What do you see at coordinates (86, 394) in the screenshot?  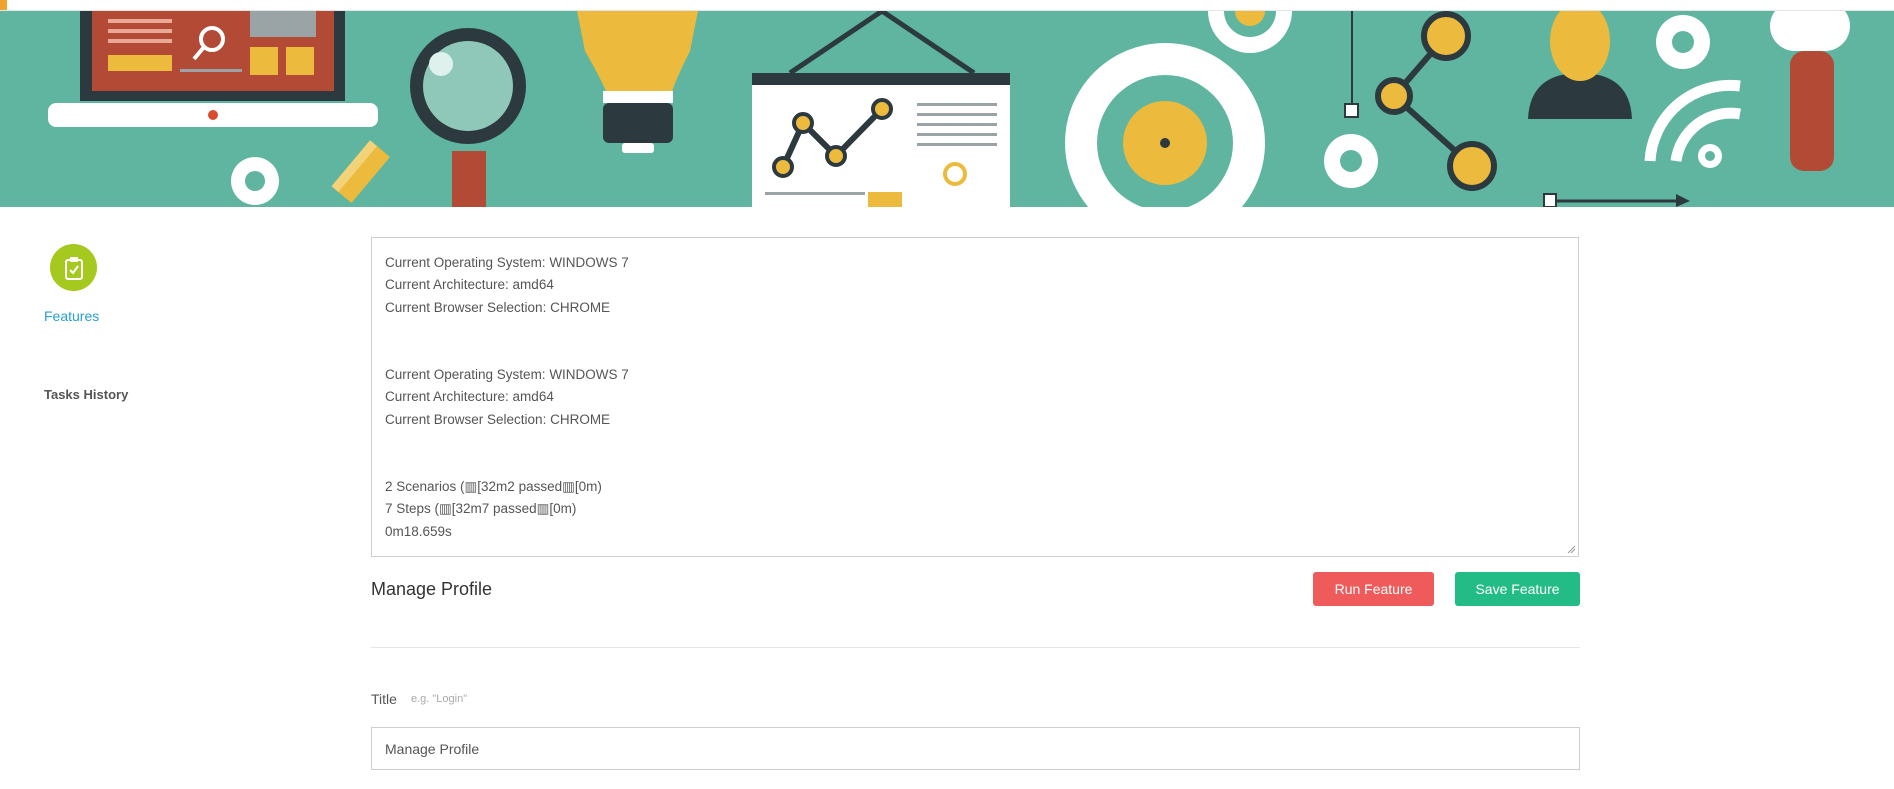 I see `sidebar-item-tasks-history: Tasks History` at bounding box center [86, 394].